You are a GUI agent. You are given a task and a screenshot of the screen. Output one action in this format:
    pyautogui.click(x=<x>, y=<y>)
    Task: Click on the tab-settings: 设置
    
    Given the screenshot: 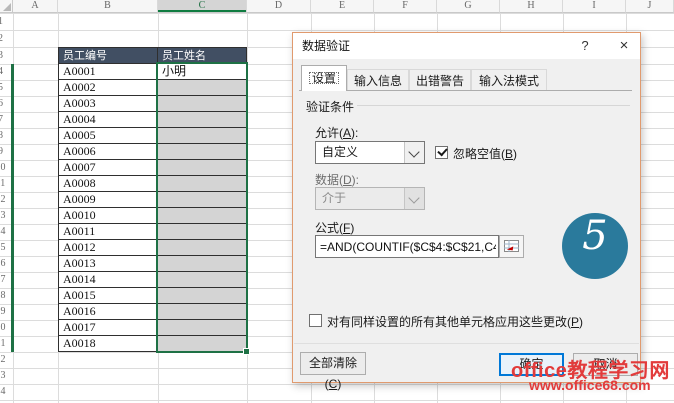 What is the action you would take?
    pyautogui.click(x=324, y=78)
    